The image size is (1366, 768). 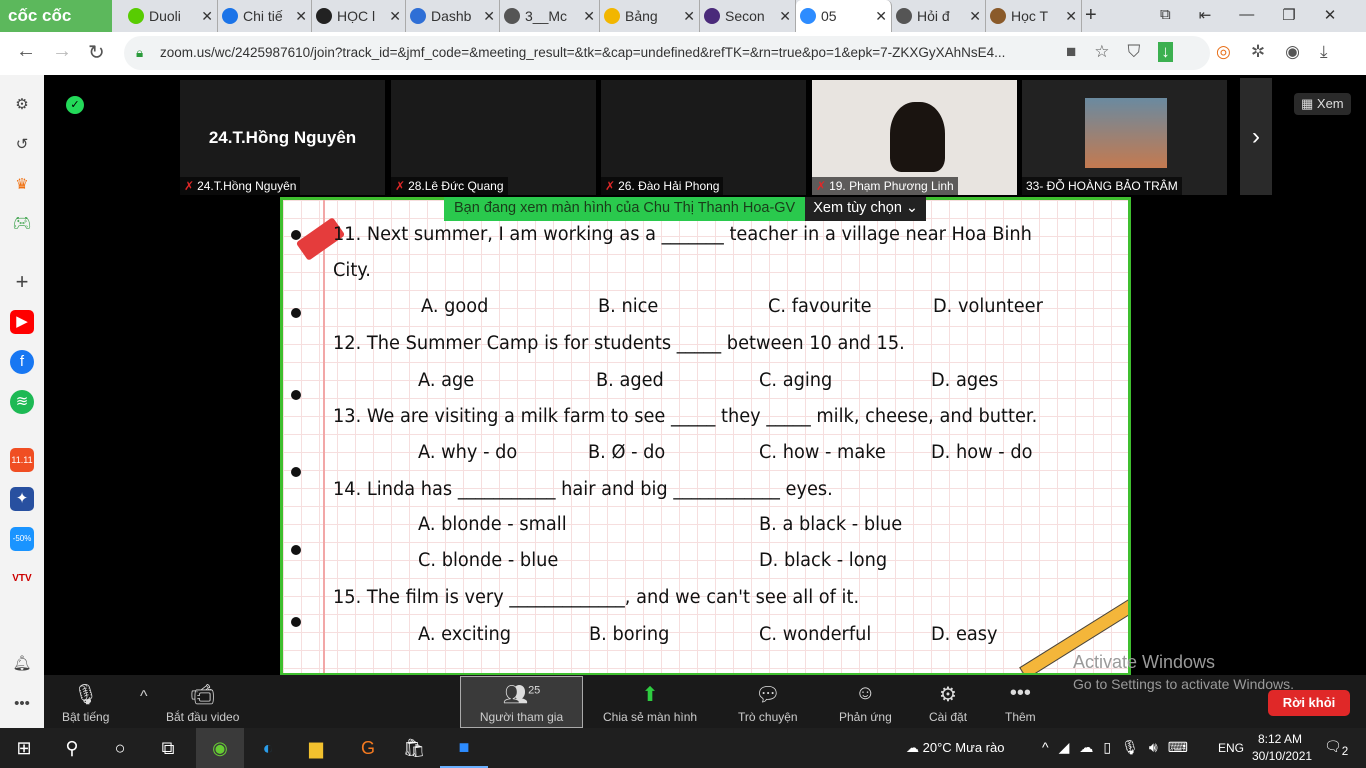 I want to click on start-video-button: 📹︎ Bắt đầu video, so click(x=202, y=703).